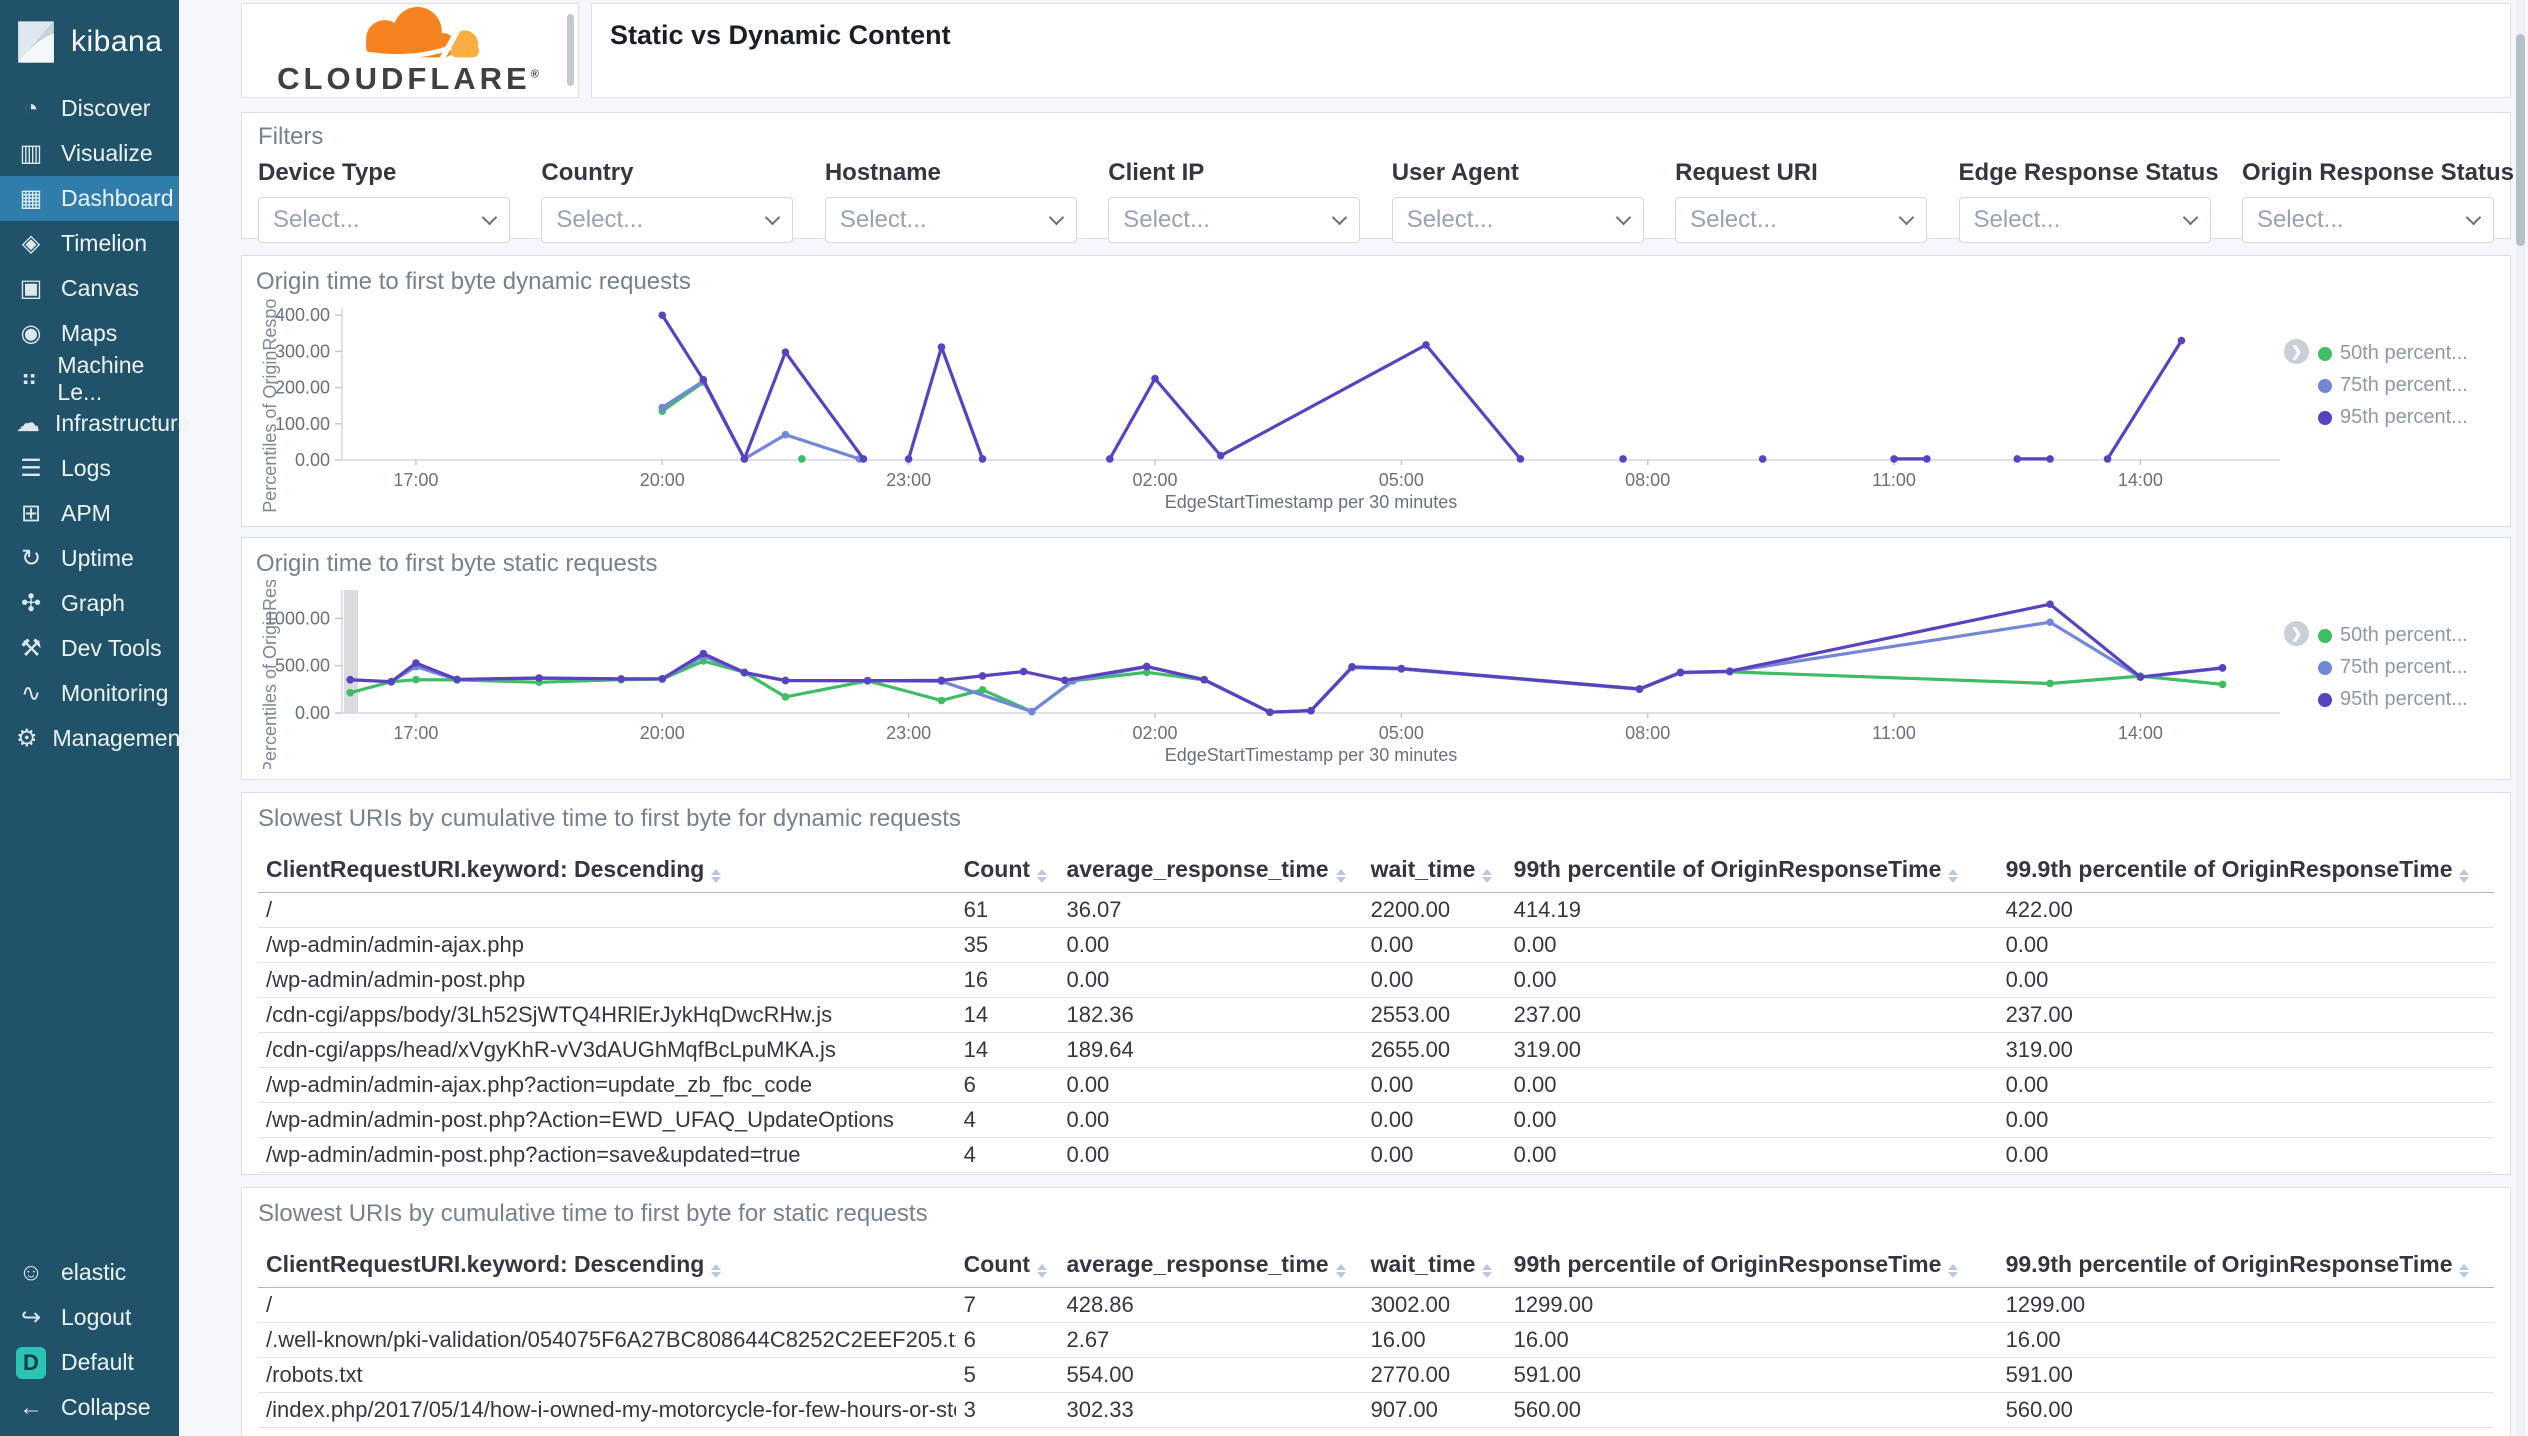  Describe the element at coordinates (607, 1375) in the screenshot. I see `table-cell: /robots.txt` at that location.